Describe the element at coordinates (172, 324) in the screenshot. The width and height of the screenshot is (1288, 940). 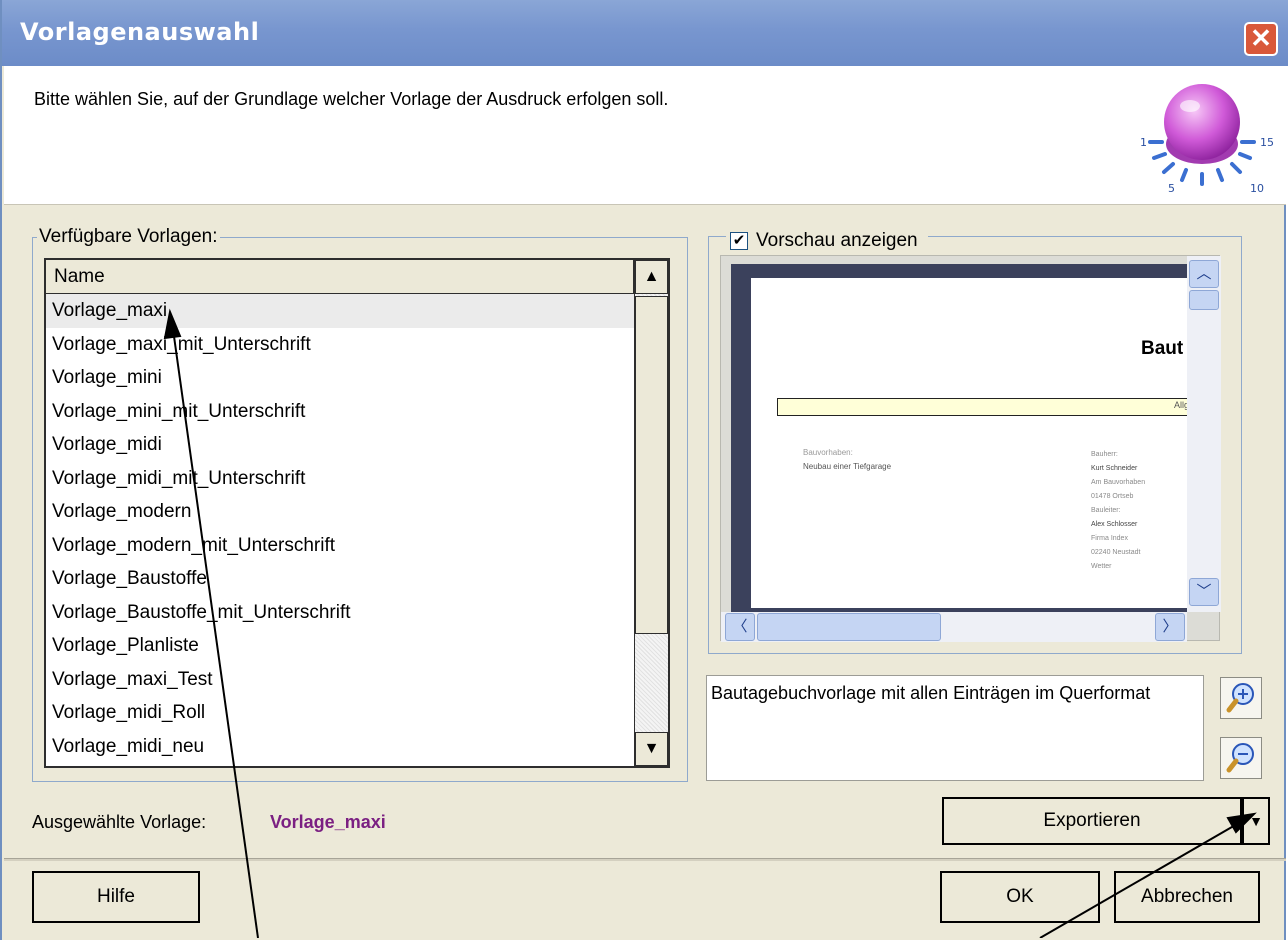
I see `annotation-arrowhead-left` at that location.